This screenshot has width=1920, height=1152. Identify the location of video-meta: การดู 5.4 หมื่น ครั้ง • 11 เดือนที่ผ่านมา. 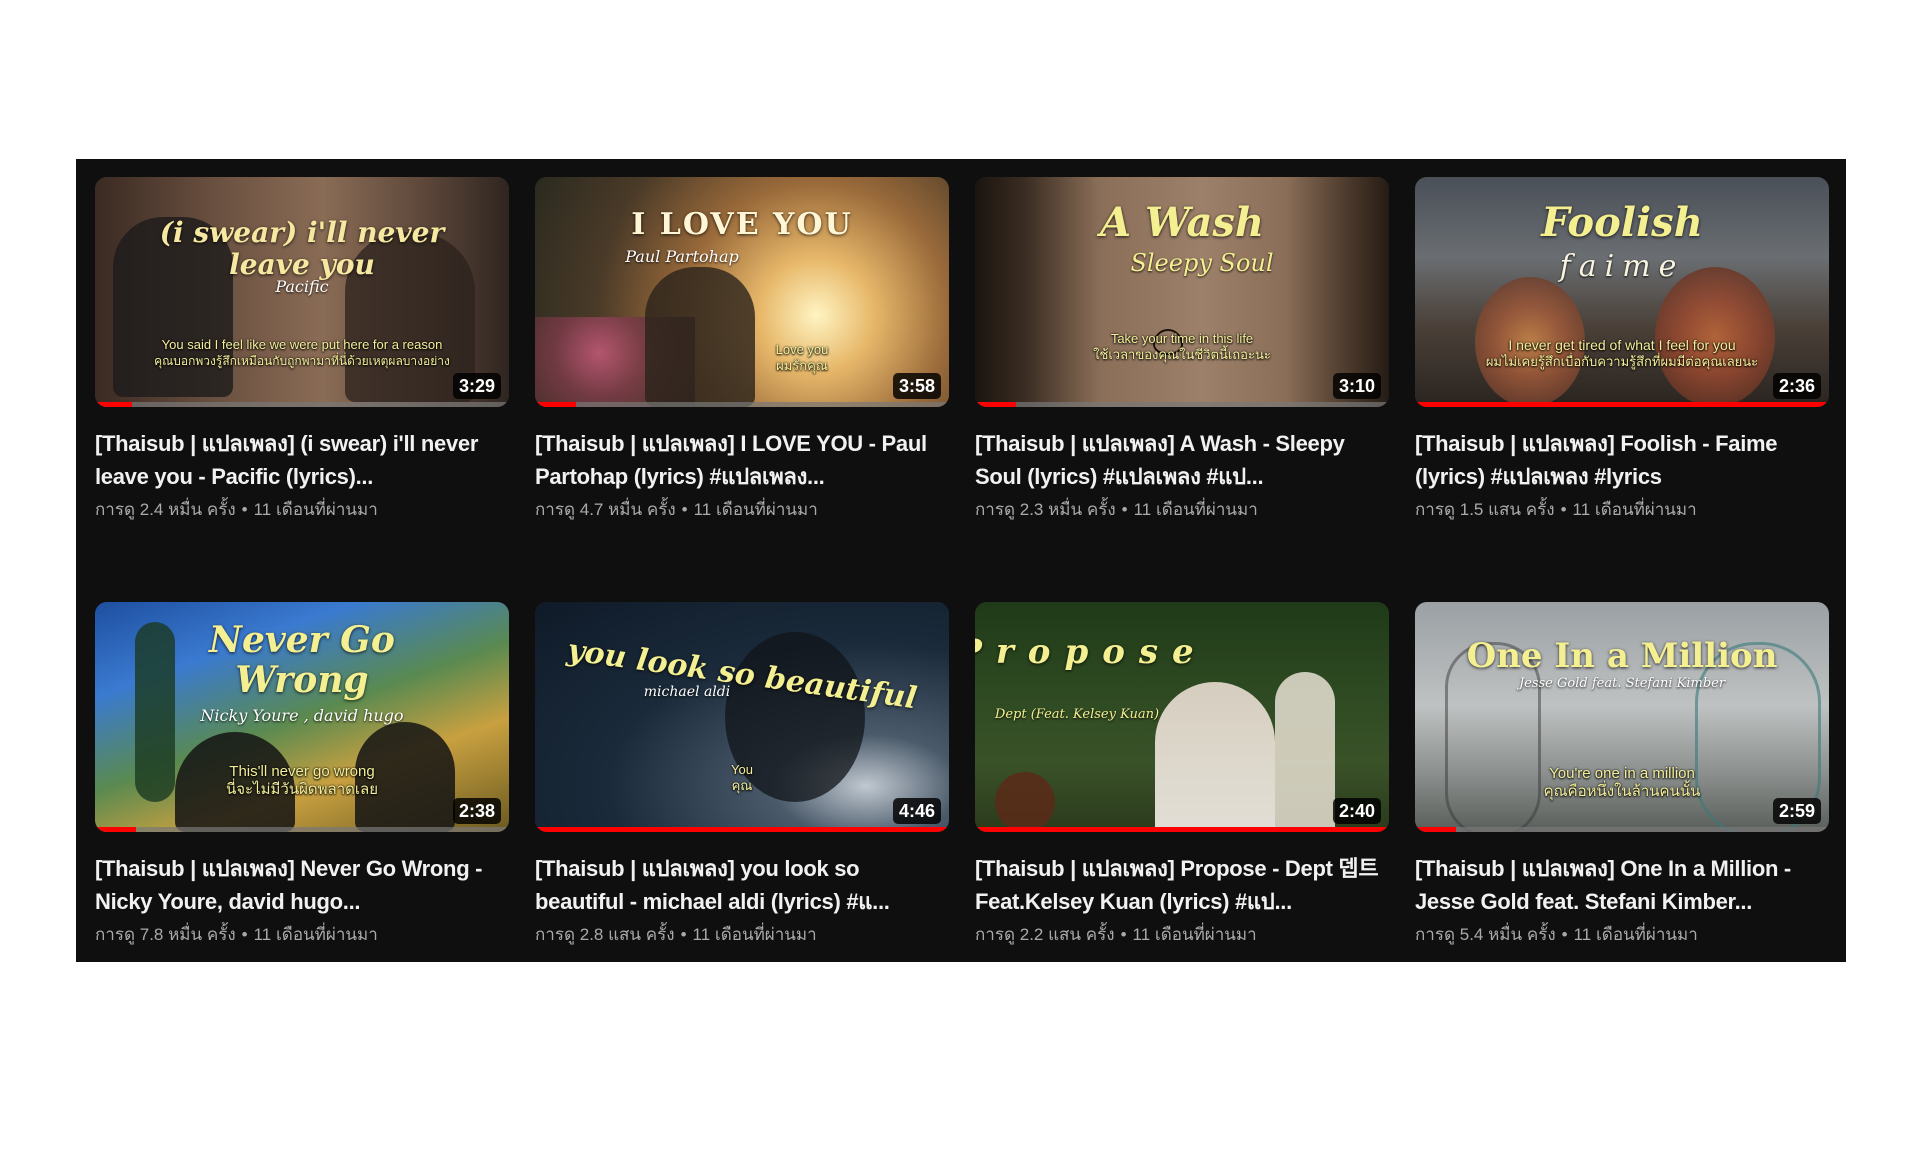
(1622, 935).